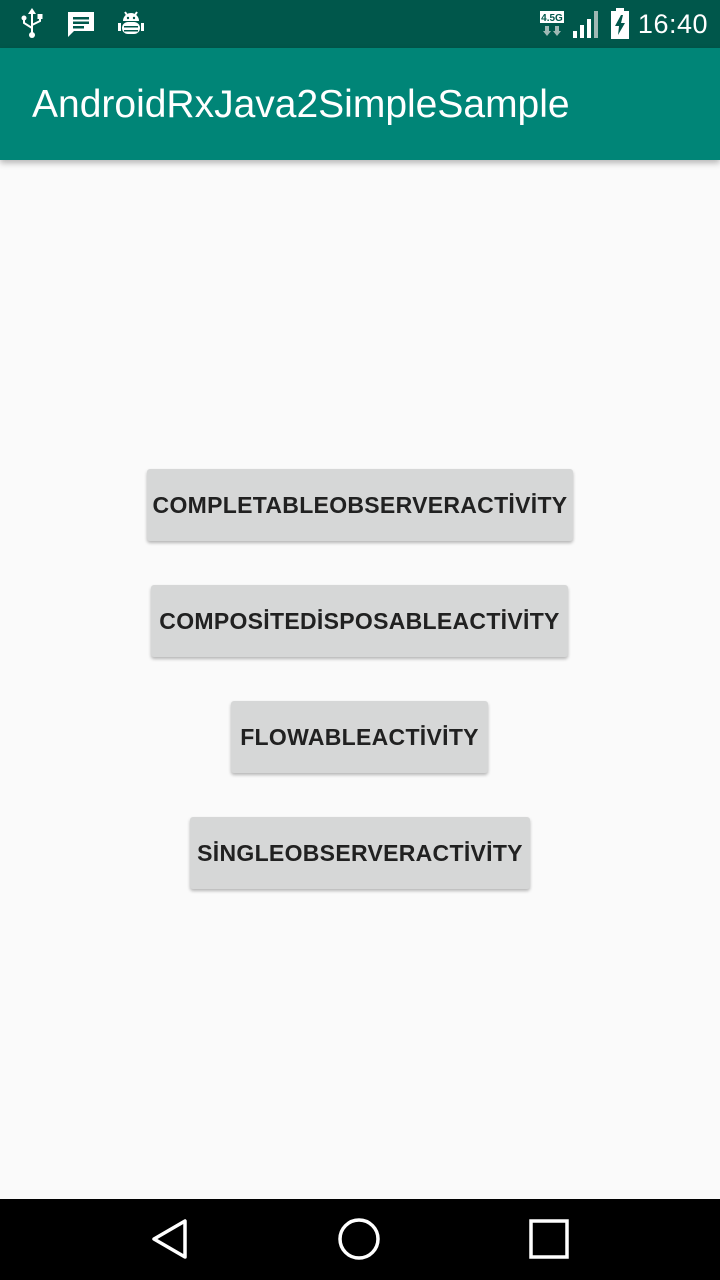 The image size is (720, 1280). I want to click on back-icon, so click(170, 1239).